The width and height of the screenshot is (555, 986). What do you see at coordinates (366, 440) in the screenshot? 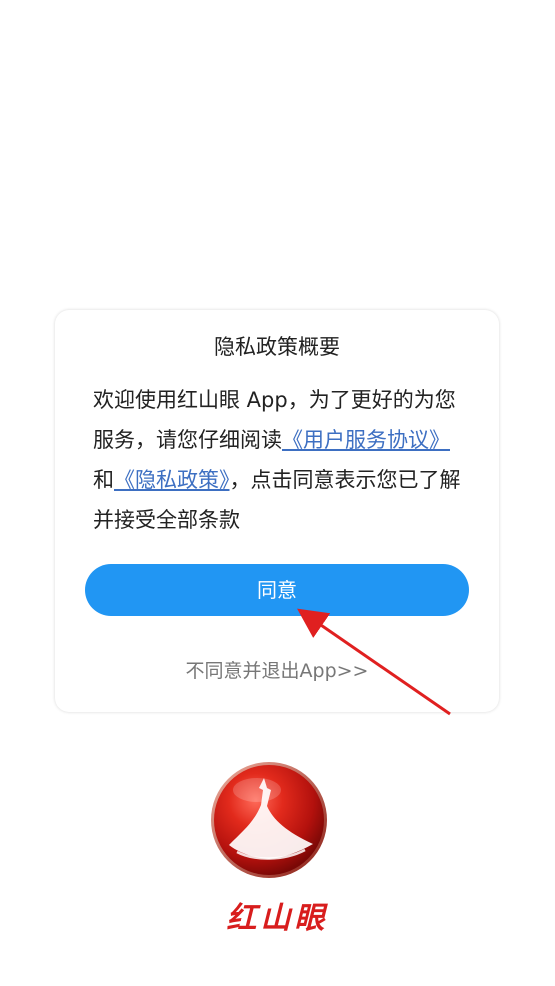
I see `user-agreement-link: 《用户服务协议》` at bounding box center [366, 440].